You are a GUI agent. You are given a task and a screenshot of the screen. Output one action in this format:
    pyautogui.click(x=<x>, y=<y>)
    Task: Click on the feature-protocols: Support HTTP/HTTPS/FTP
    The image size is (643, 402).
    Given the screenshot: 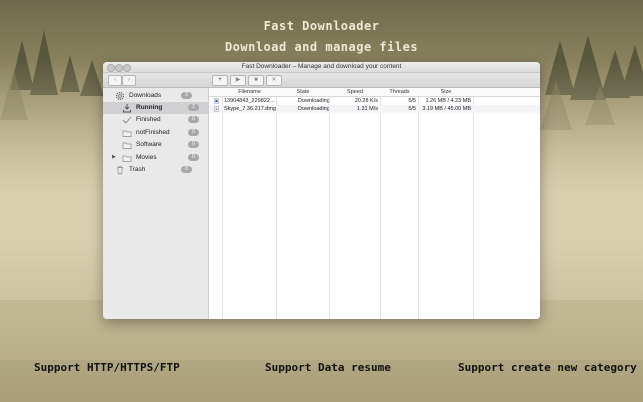 What is the action you would take?
    pyautogui.click(x=107, y=367)
    